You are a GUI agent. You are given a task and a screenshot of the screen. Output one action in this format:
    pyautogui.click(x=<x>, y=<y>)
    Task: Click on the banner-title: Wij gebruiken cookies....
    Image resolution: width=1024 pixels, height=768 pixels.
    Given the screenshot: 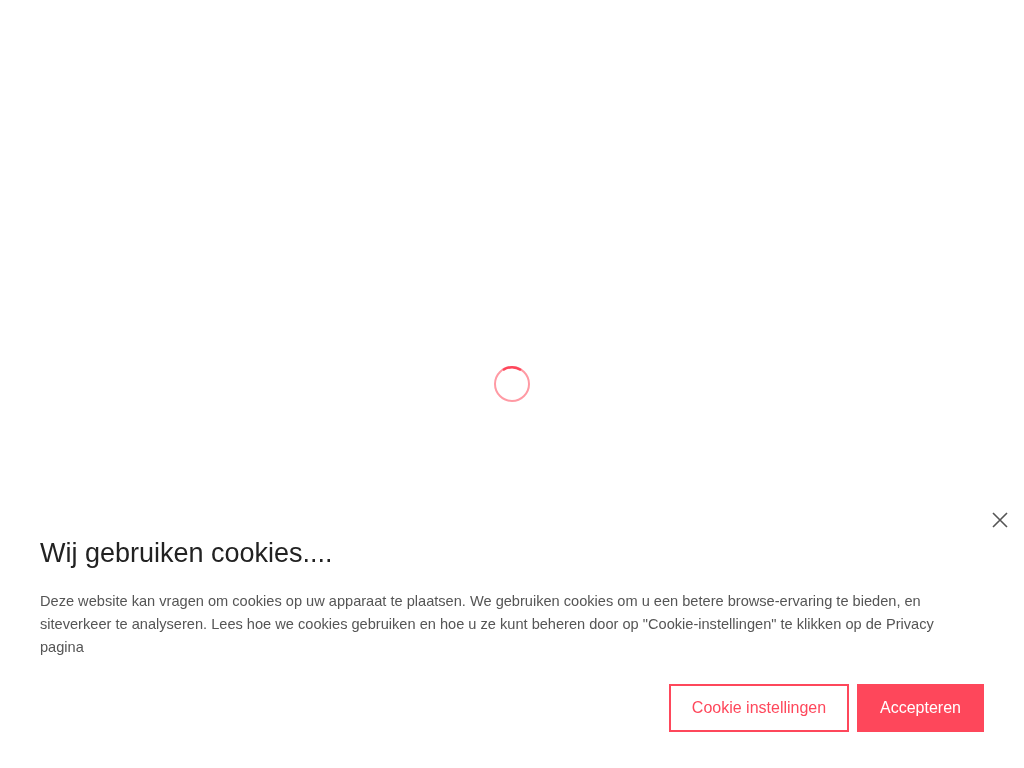 What is the action you would take?
    pyautogui.click(x=187, y=553)
    